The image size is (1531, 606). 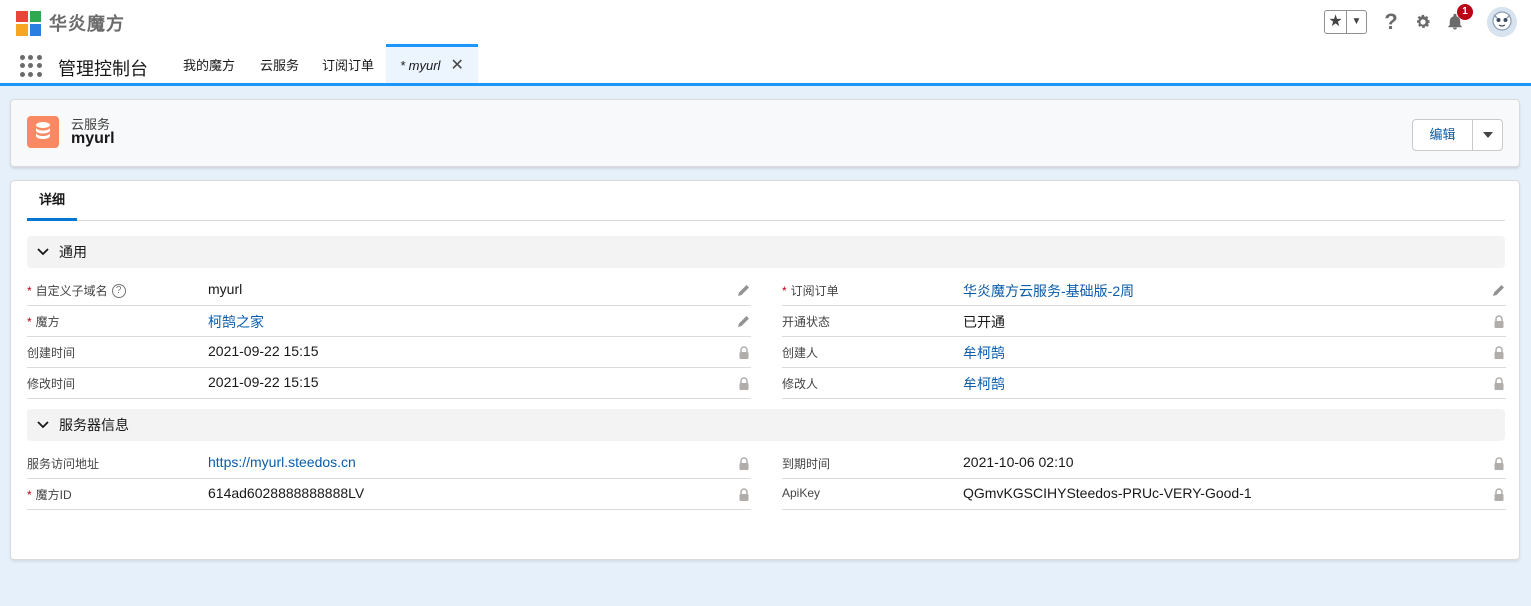 I want to click on field-label-text: 订阅订单, so click(x=814, y=291).